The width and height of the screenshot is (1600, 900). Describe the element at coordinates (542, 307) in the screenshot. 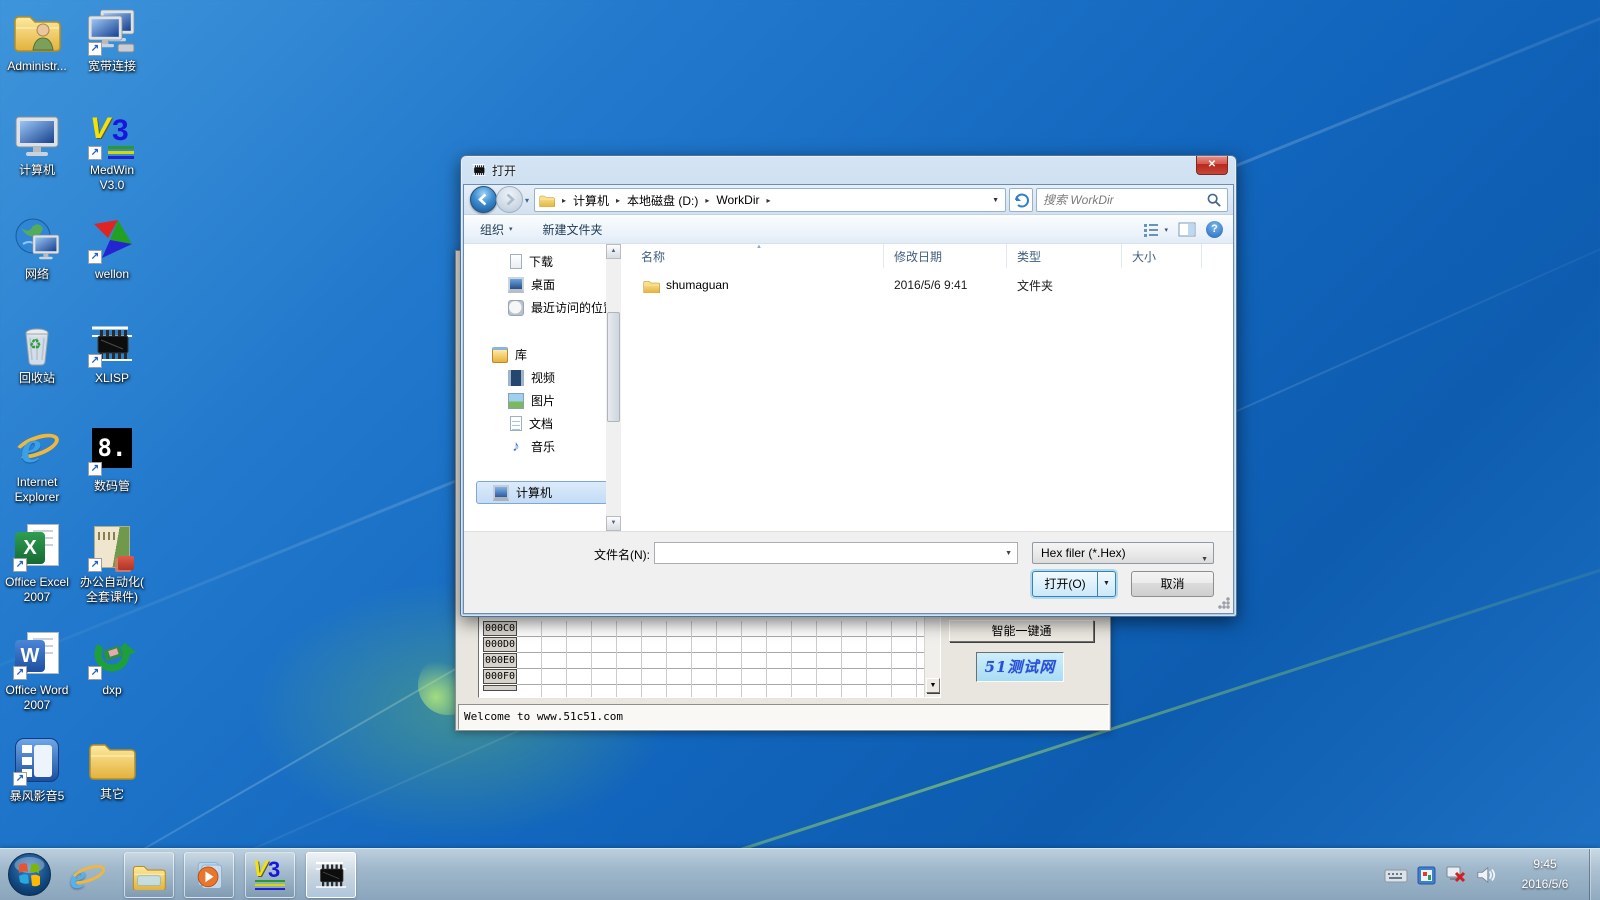

I see `sidebar-item-recent-places: 最近访问的位置` at that location.